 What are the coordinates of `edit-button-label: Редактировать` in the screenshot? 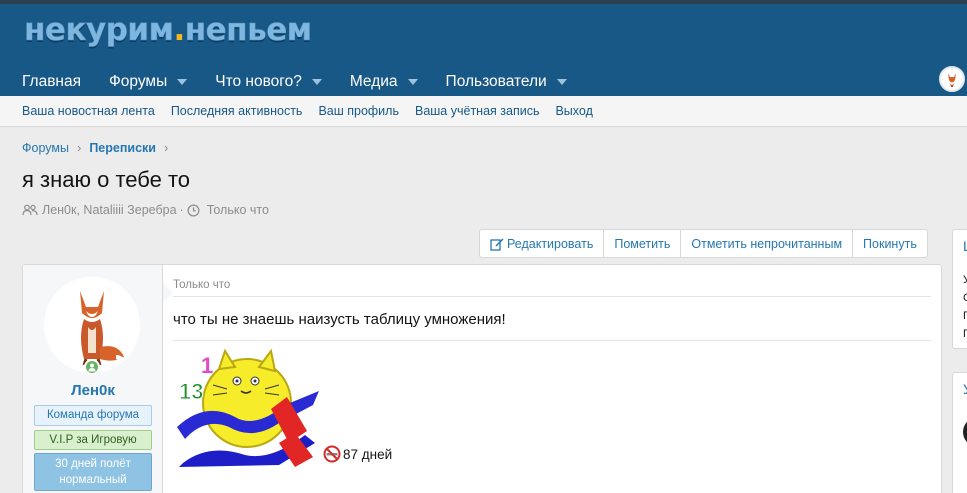 It's located at (550, 243).